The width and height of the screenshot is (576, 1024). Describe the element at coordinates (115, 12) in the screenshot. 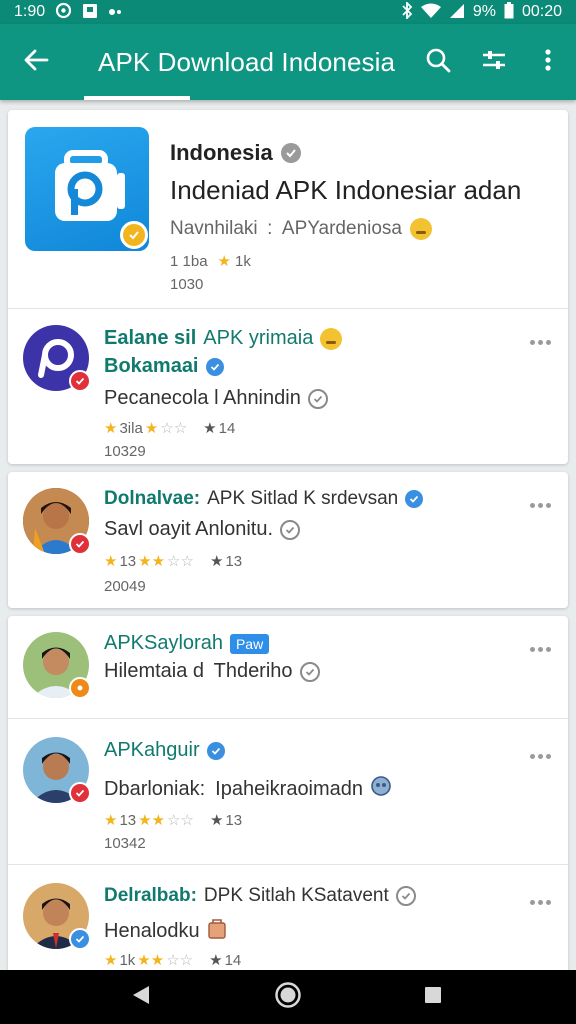

I see `cast-icon` at that location.